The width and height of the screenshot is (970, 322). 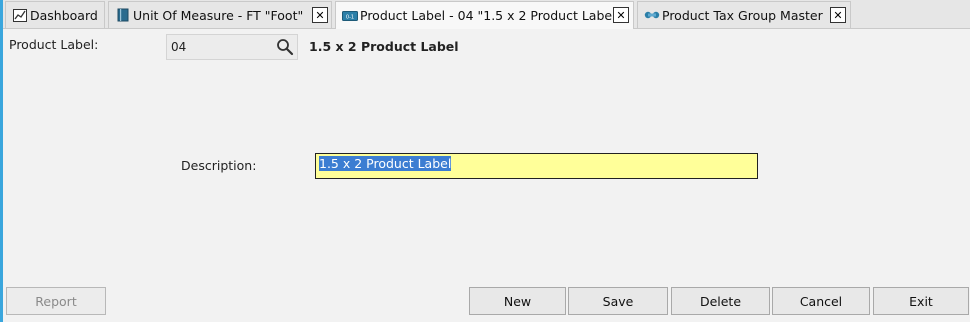 What do you see at coordinates (536, 166) in the screenshot?
I see `description-input: 1.5 x 2 Product Label` at bounding box center [536, 166].